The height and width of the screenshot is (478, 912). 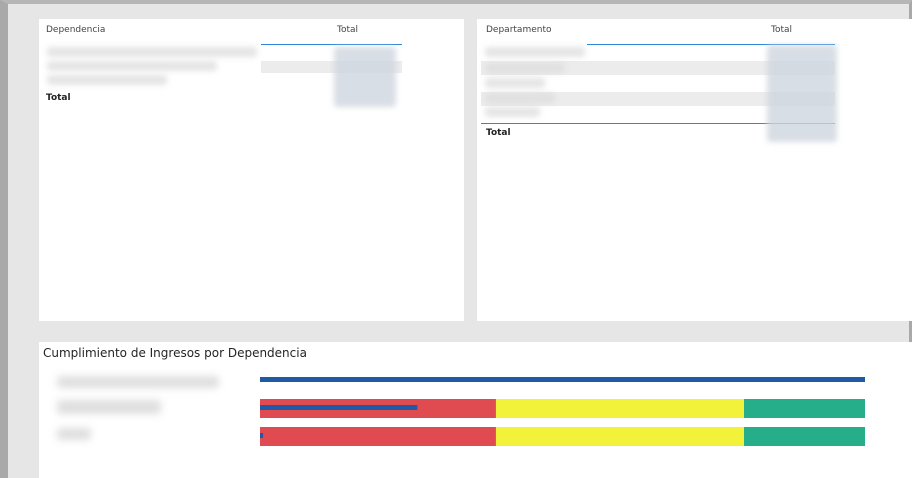 I want to click on header-underline, so click(x=331, y=44).